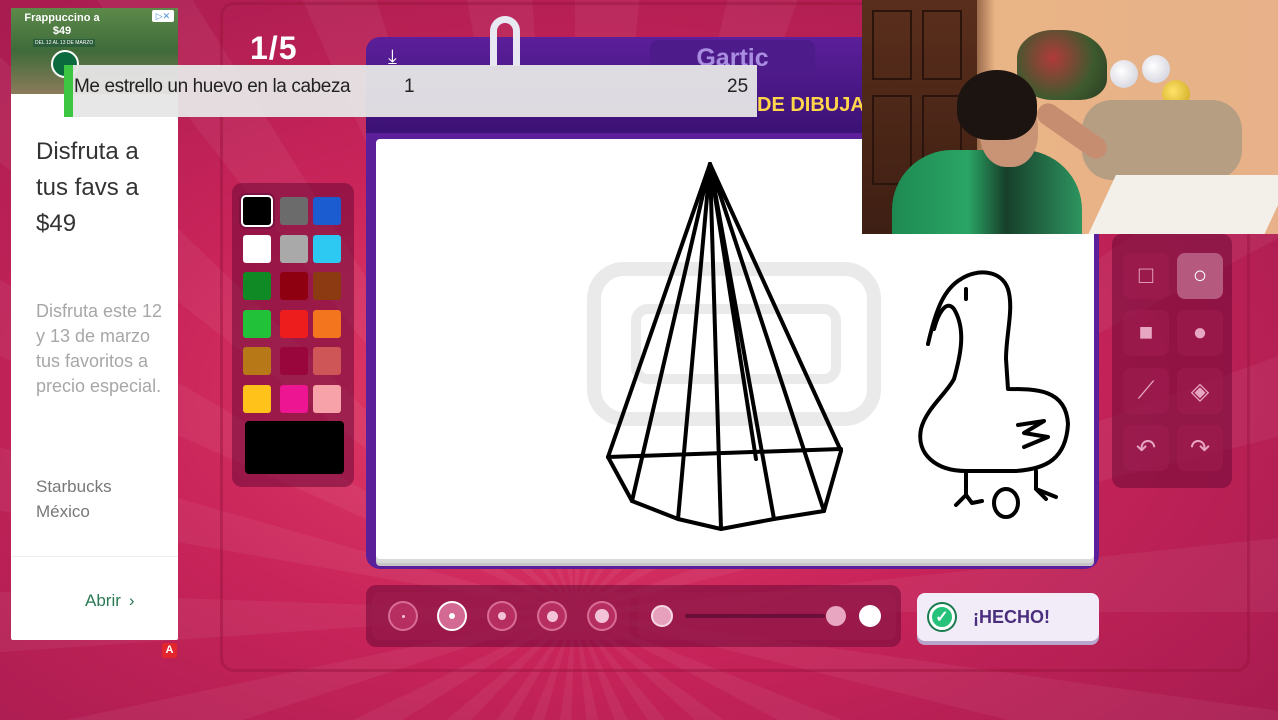 The width and height of the screenshot is (1278, 720). Describe the element at coordinates (274, 48) in the screenshot. I see `round-counter: 1/5` at that location.